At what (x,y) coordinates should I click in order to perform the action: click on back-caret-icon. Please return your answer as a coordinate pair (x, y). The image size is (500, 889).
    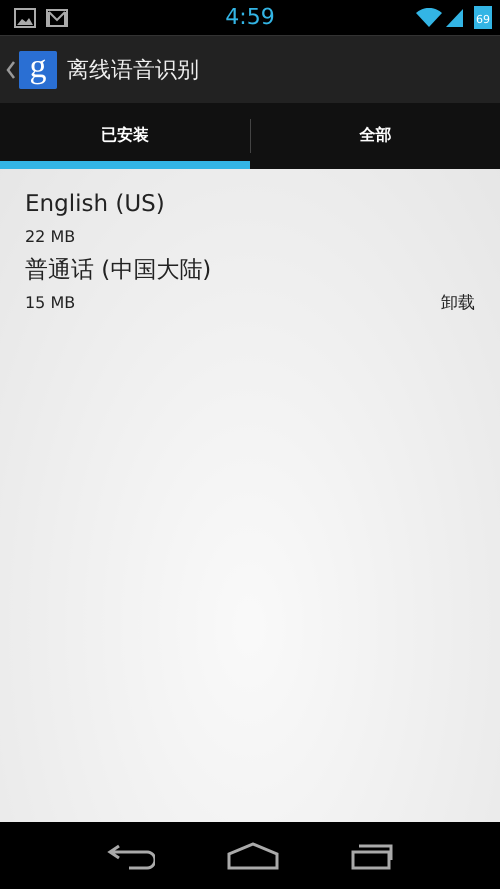
    Looking at the image, I should click on (10, 69).